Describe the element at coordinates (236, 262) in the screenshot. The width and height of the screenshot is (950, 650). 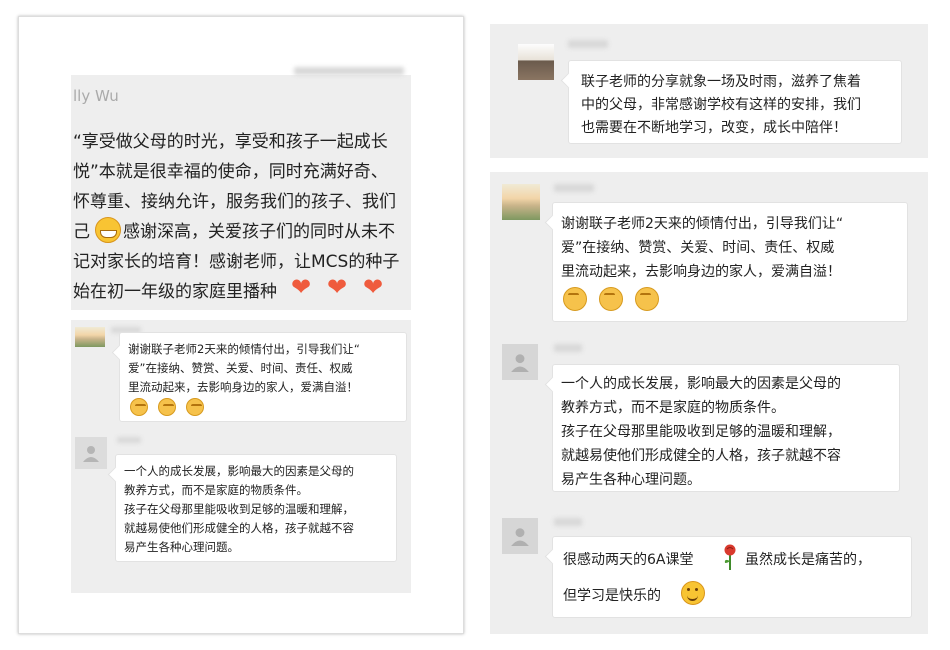
I see `post-line: 记对家长的培育！感谢老师，让MCS的种子` at that location.